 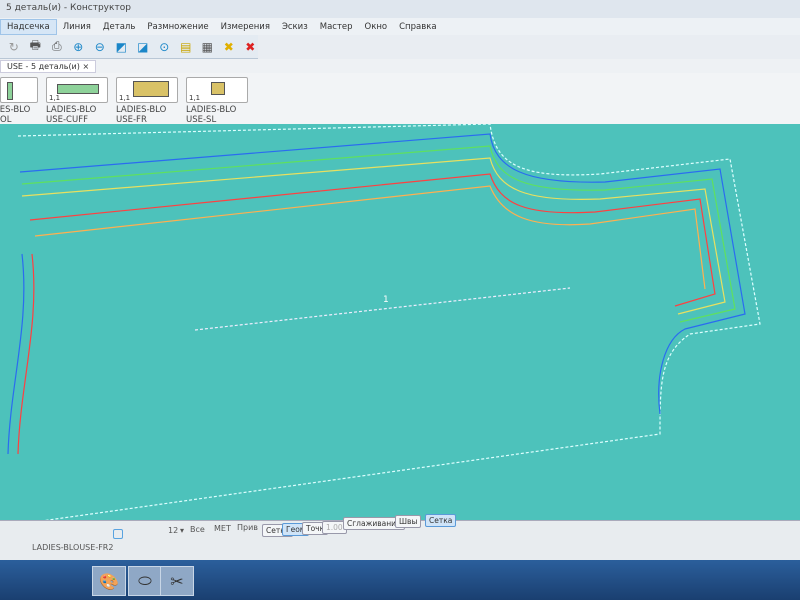 What do you see at coordinates (68, 8) in the screenshot?
I see `window-title: 5 деталь(и) - Конструктор` at bounding box center [68, 8].